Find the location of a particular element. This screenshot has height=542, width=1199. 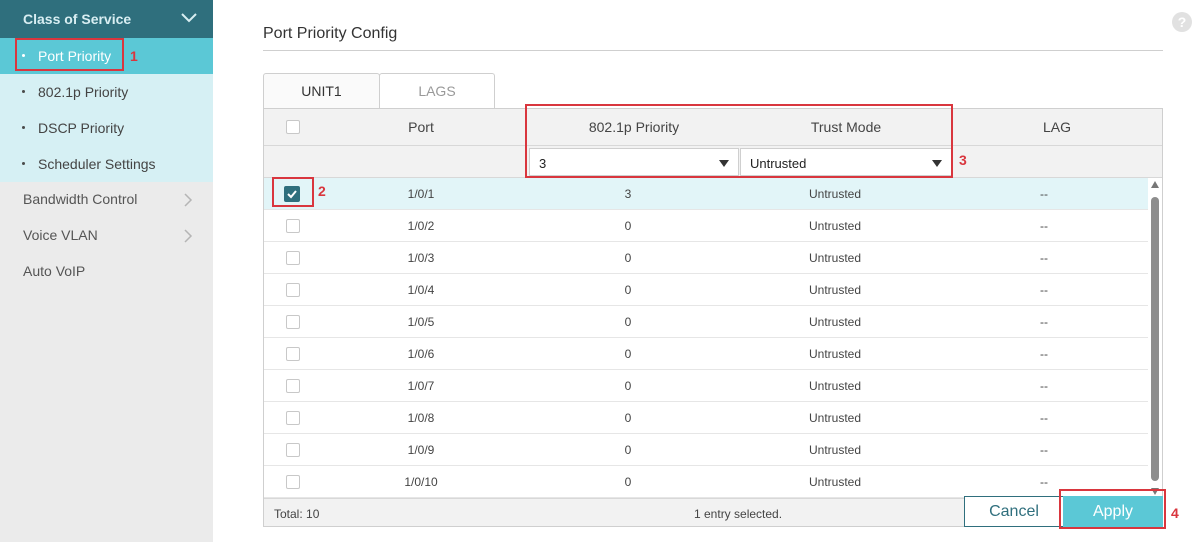

sidebar-item-label: Voice VLAN is located at coordinates (60, 235).